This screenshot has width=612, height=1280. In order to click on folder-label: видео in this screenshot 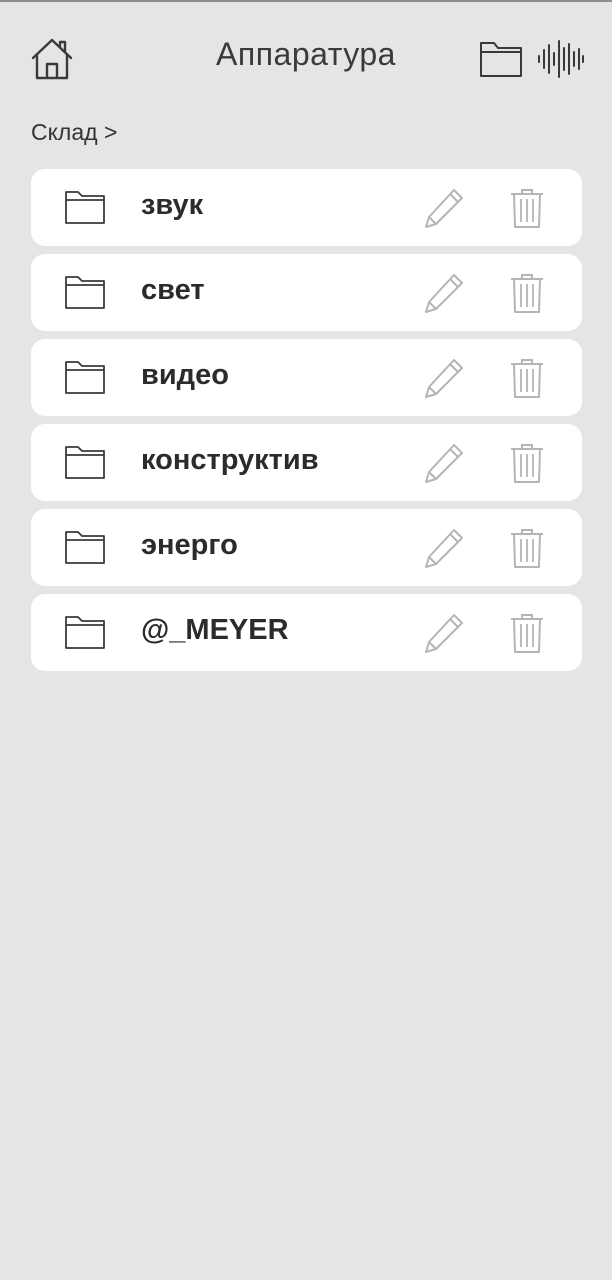, I will do `click(185, 375)`.